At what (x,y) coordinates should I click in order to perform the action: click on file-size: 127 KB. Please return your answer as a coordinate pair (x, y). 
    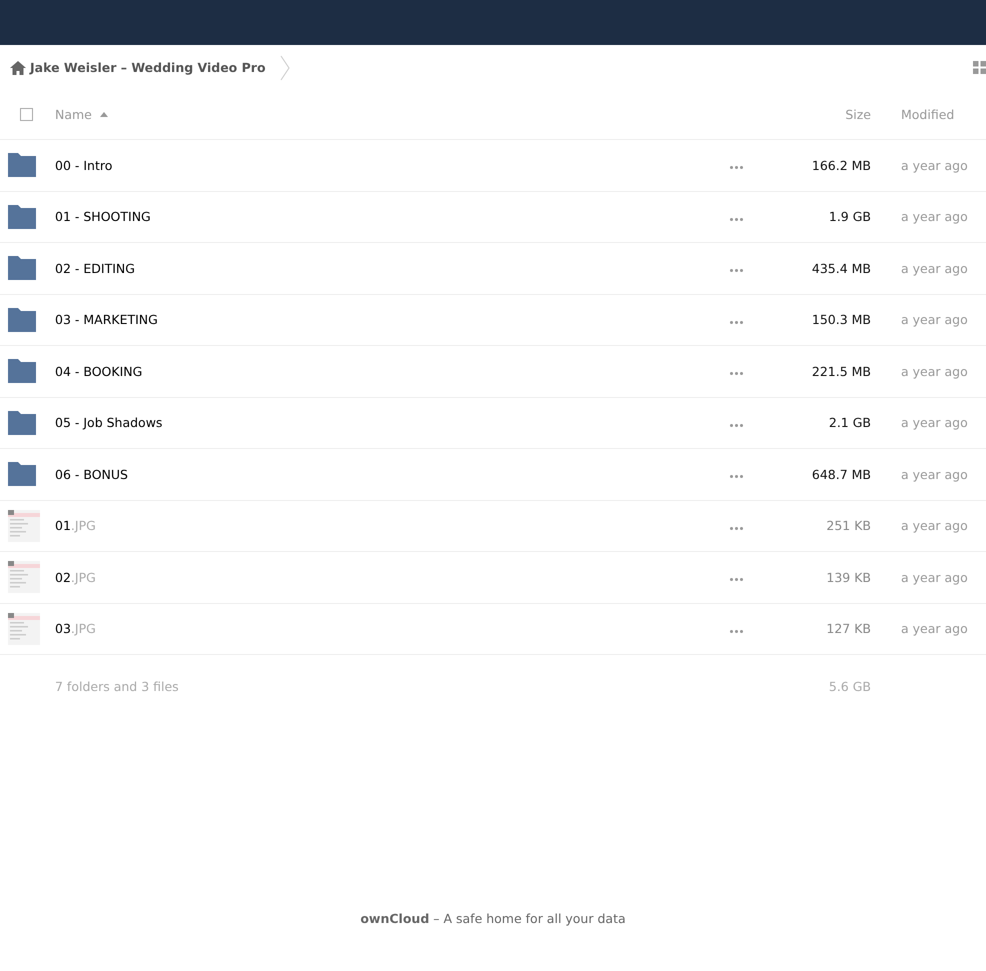
    Looking at the image, I should click on (848, 628).